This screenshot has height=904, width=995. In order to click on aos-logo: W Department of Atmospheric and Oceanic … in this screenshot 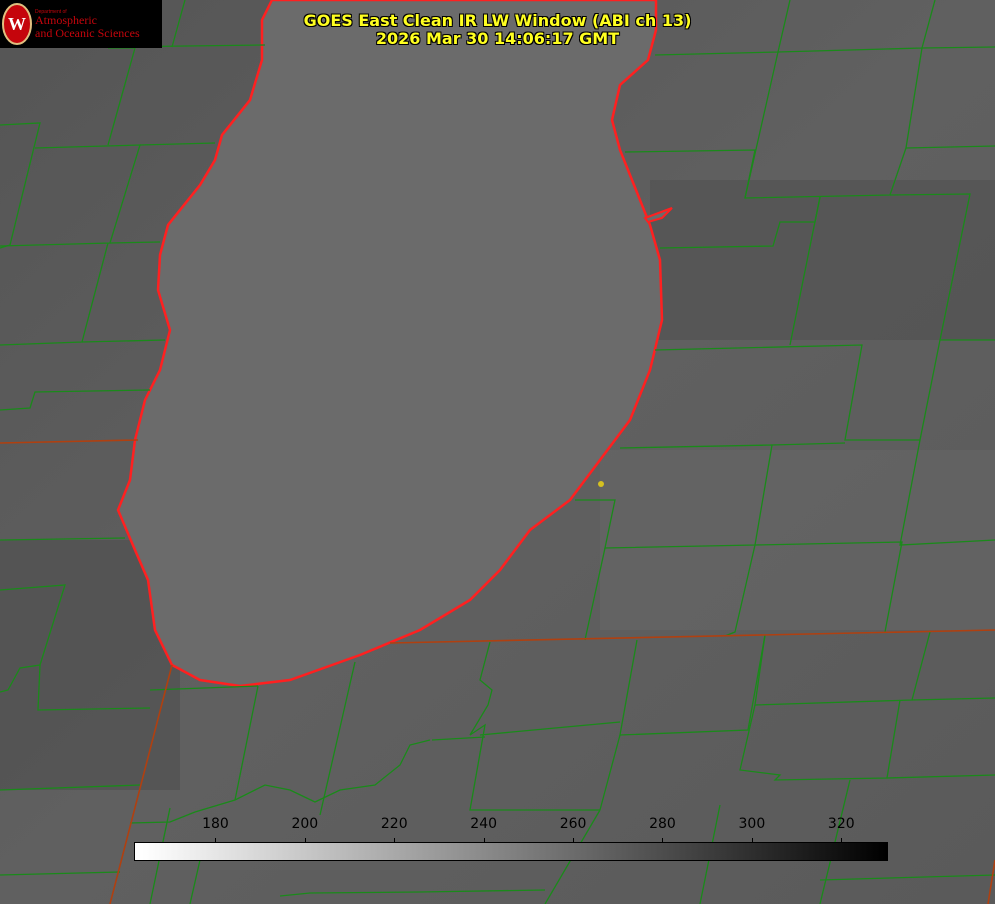, I will do `click(81, 24)`.